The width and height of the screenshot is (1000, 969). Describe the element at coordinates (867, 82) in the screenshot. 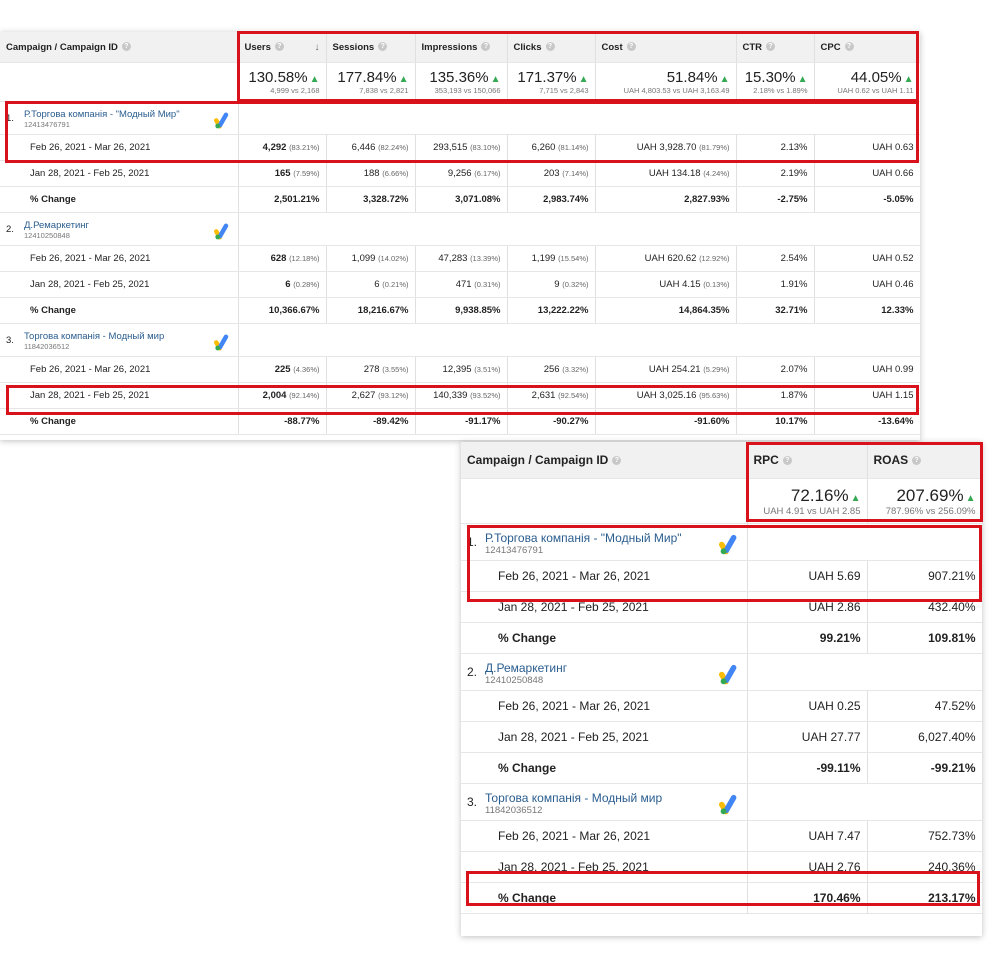

I see `summary-cpc: 44.05% ▲ UAH 0.62 vs UAH 1.11` at that location.